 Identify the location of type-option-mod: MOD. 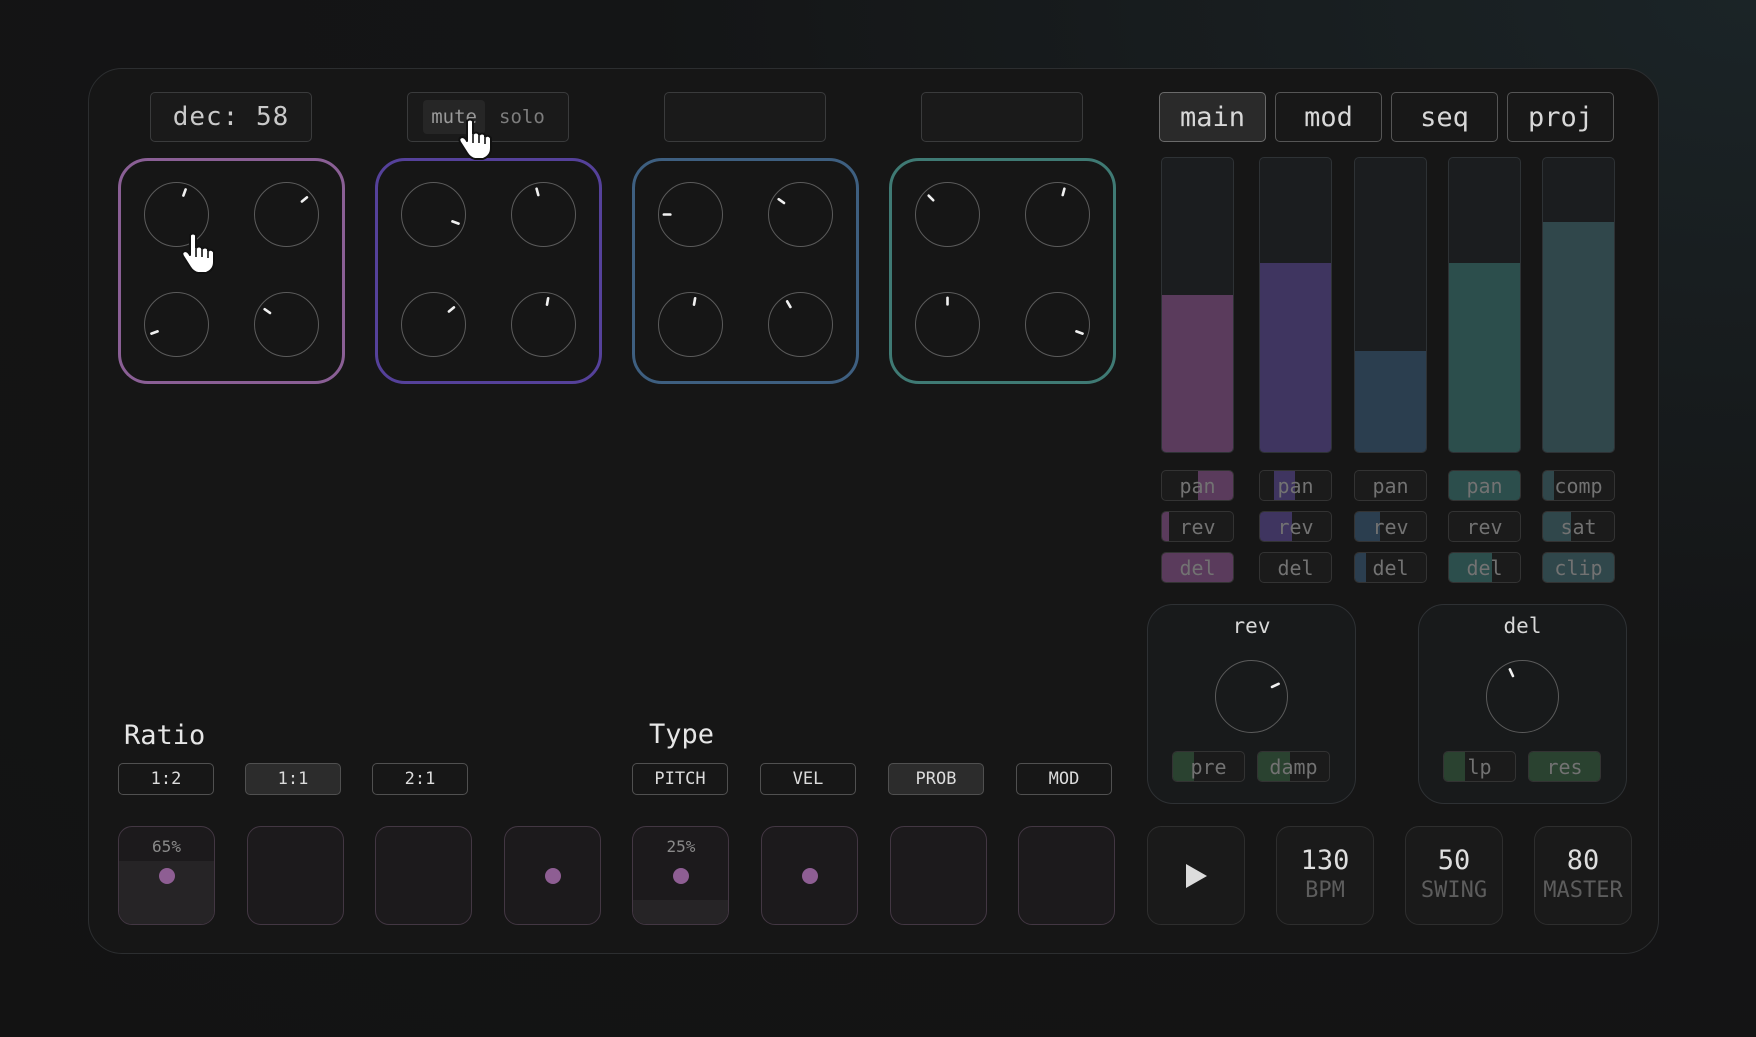
(1064, 779).